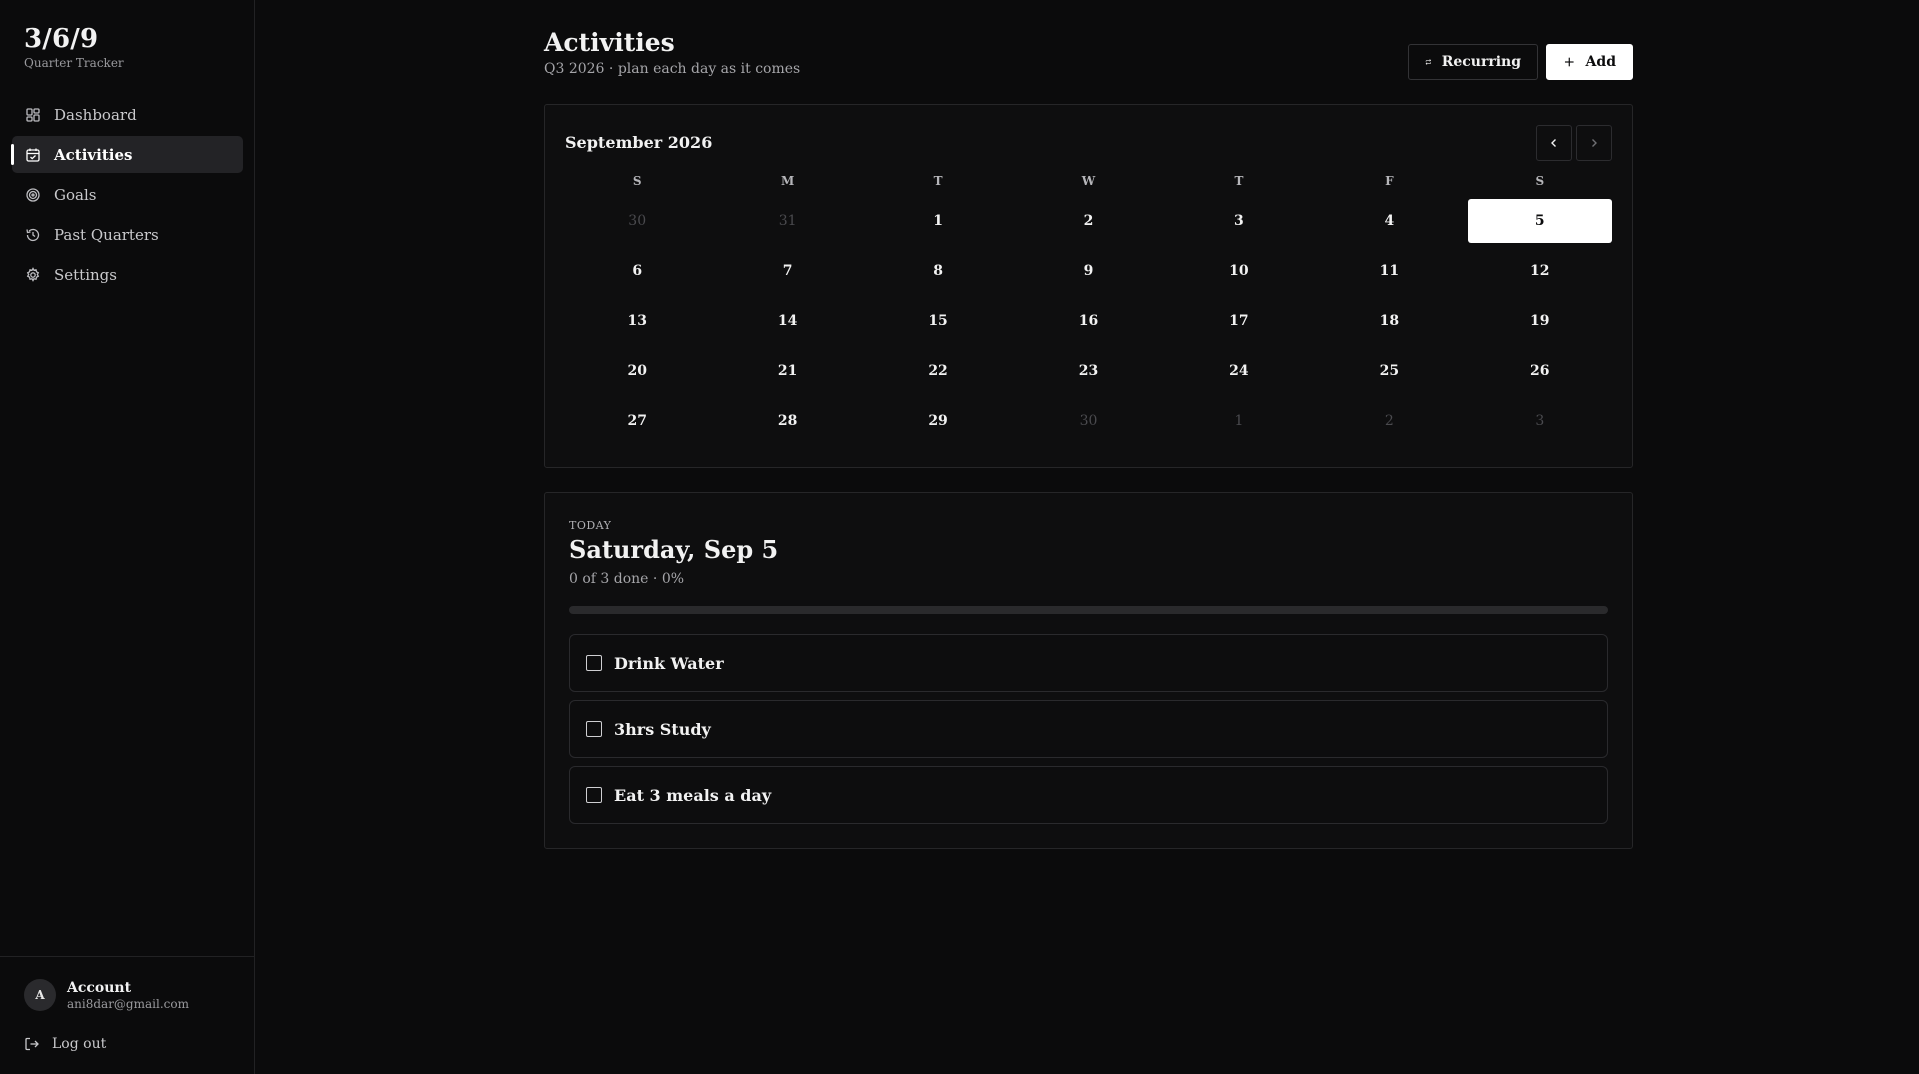  I want to click on weekday-label: W, so click(1088, 181).